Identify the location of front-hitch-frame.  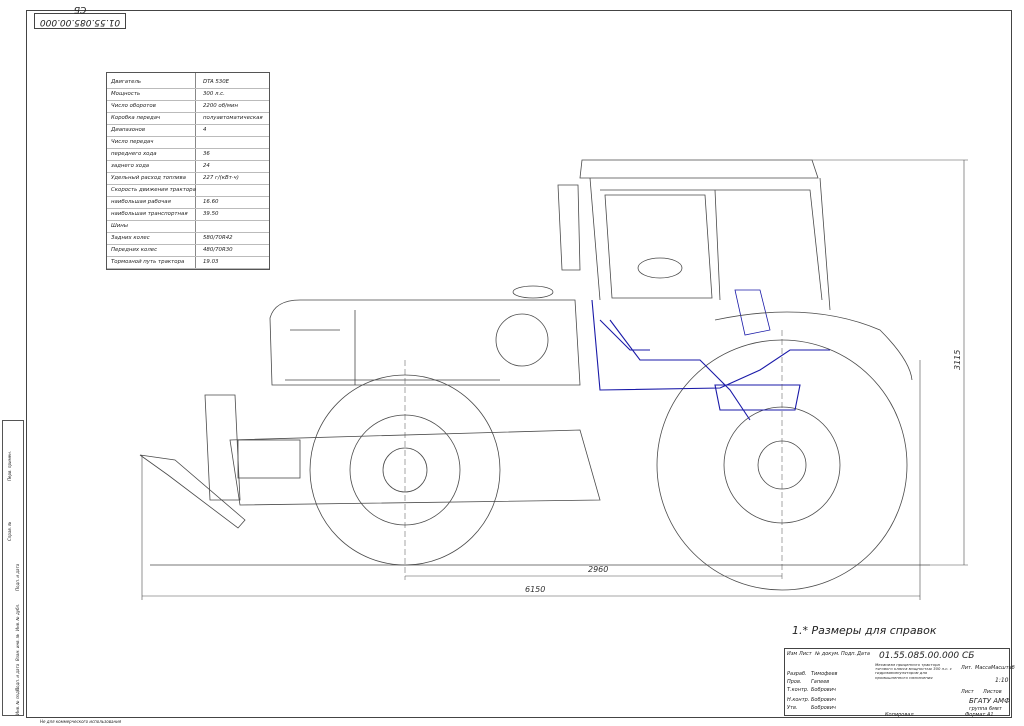
(222, 447).